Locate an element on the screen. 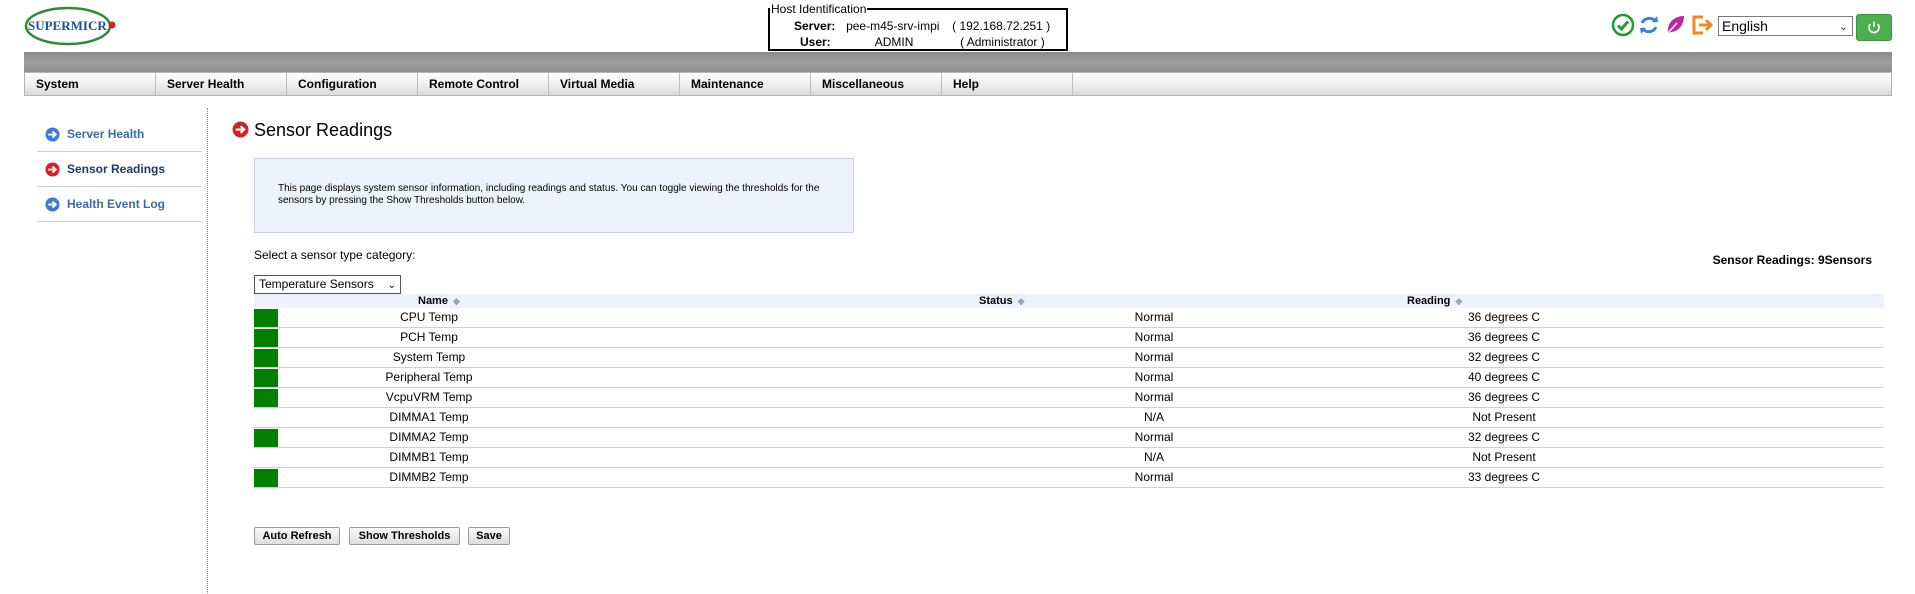 Image resolution: width=1915 pixels, height=594 pixels. column-header-label: Name is located at coordinates (433, 301).